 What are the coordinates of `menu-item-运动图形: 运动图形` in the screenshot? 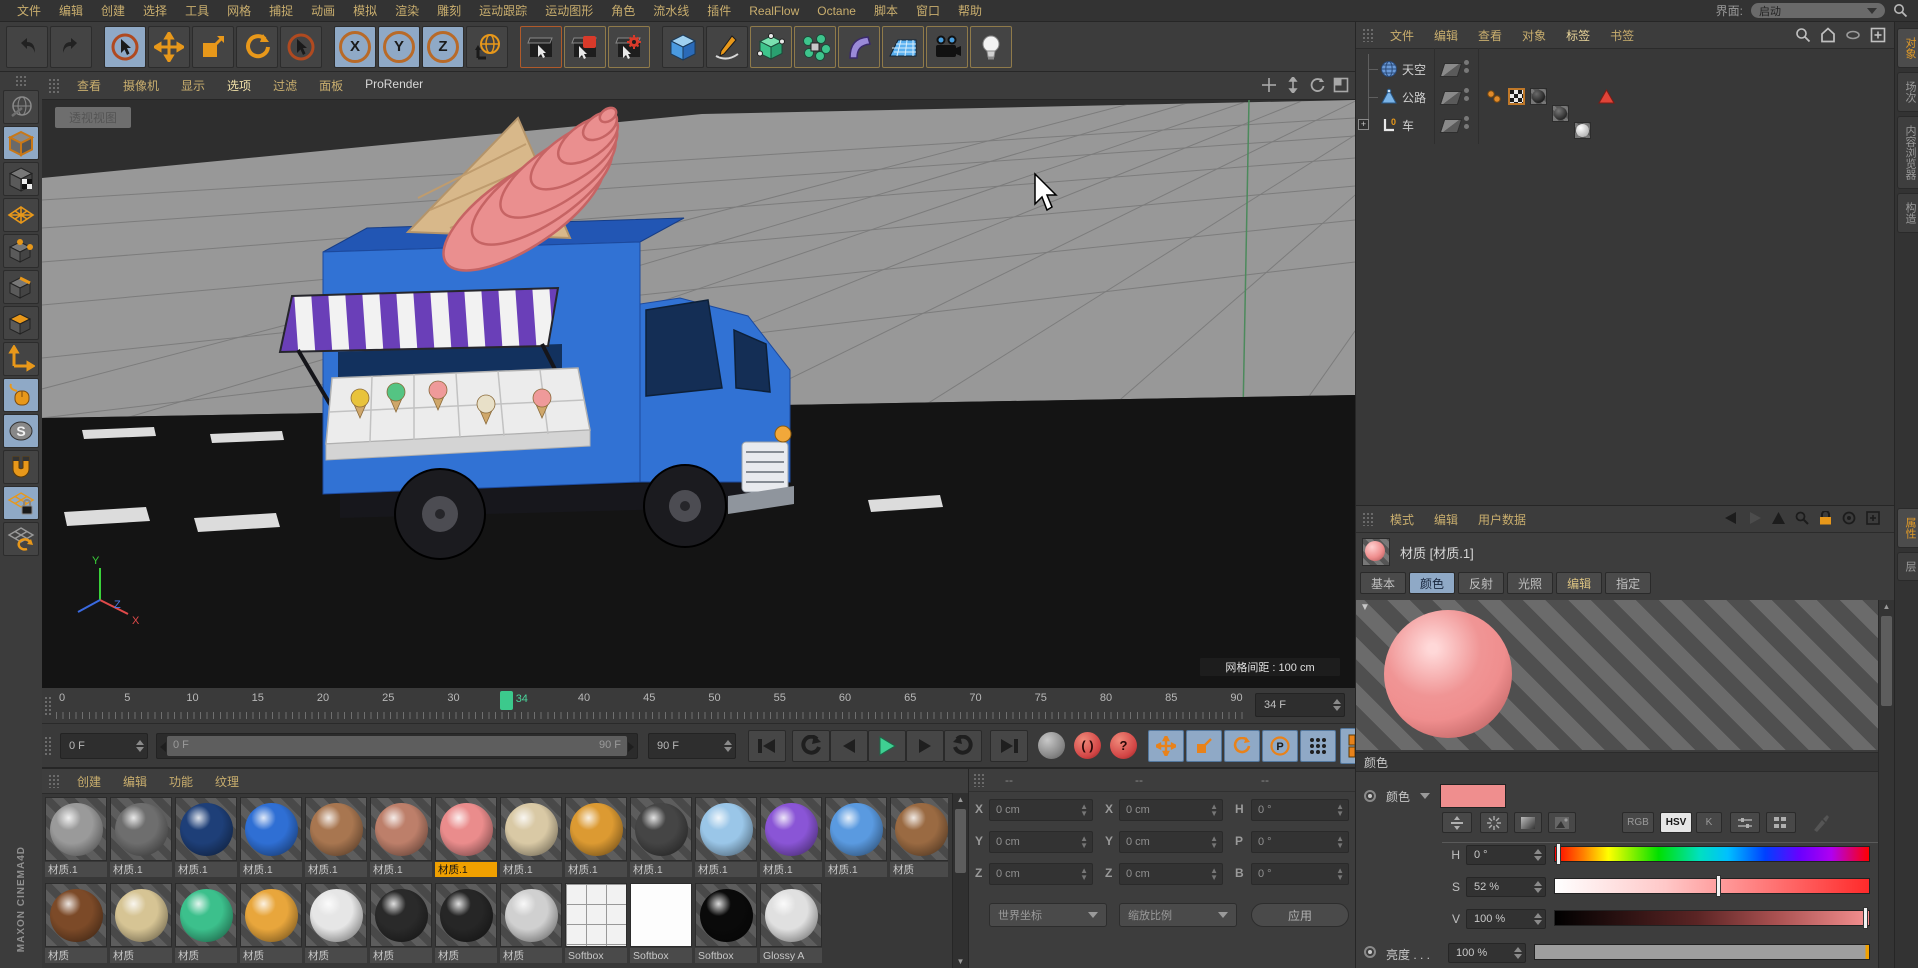 It's located at (569, 10).